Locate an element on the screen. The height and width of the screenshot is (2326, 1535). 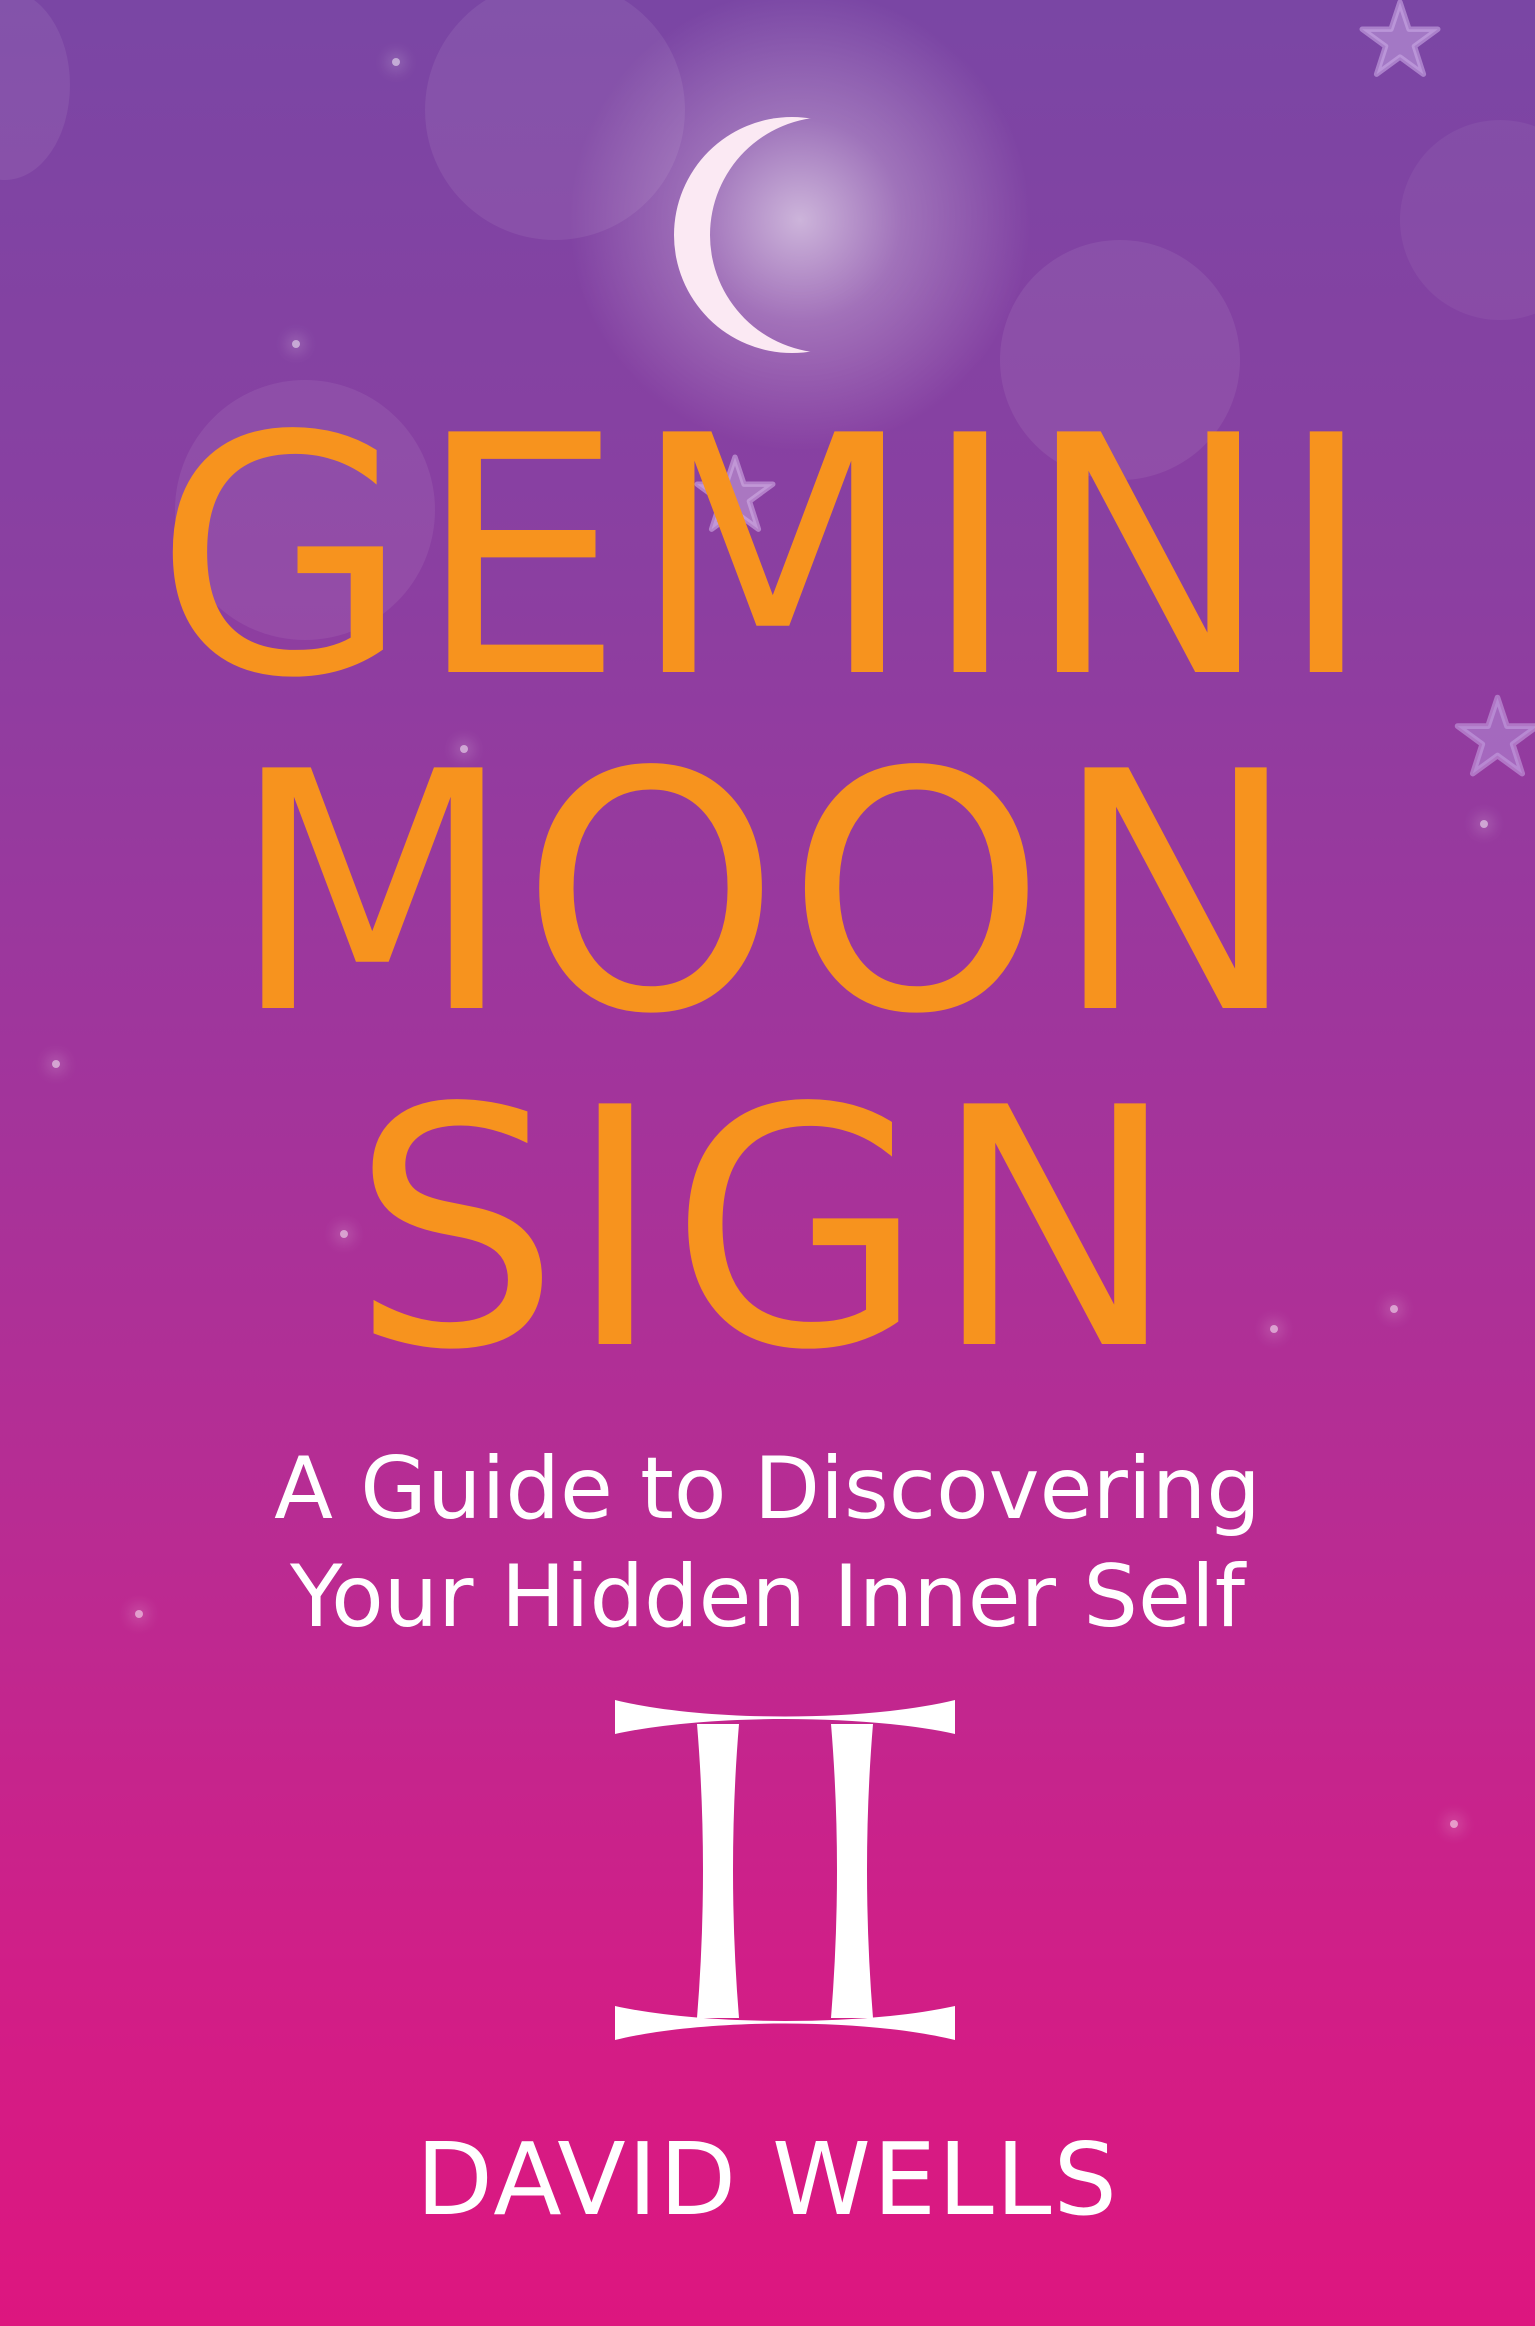
star-icon is located at coordinates (1400, 38).